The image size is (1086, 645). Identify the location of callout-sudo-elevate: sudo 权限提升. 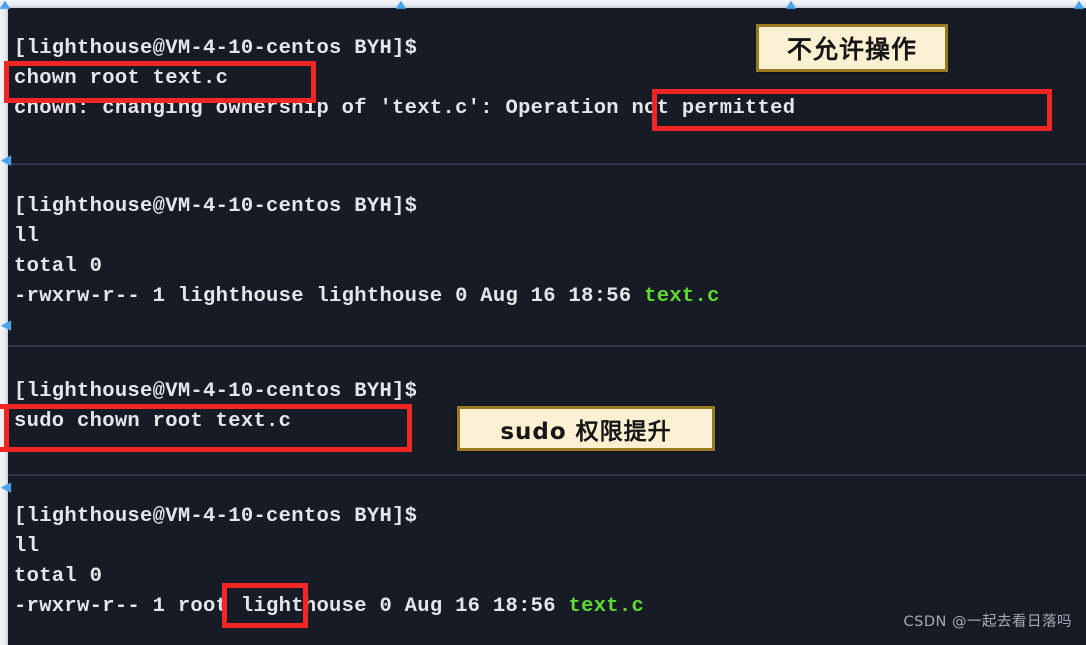
(586, 428).